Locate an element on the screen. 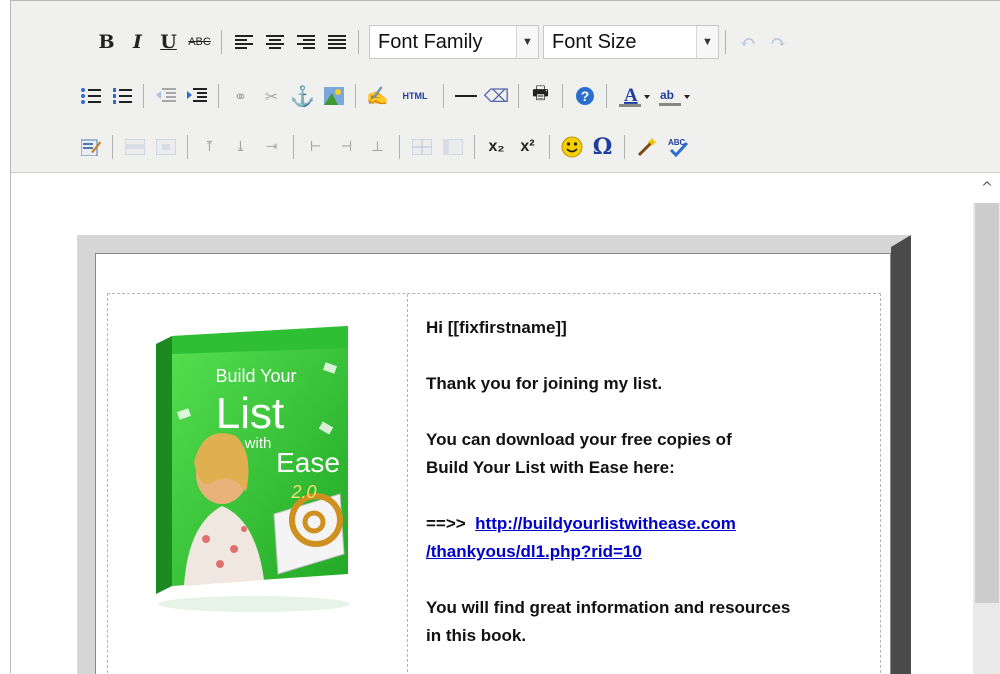 The height and width of the screenshot is (674, 1000). html-label: HTML is located at coordinates (415, 96).